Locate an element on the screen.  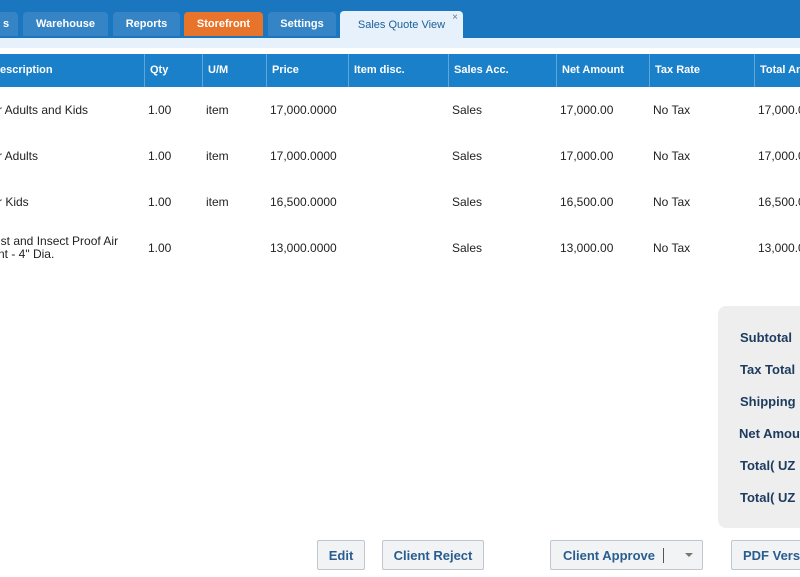
column-header-um: U/M is located at coordinates (234, 70).